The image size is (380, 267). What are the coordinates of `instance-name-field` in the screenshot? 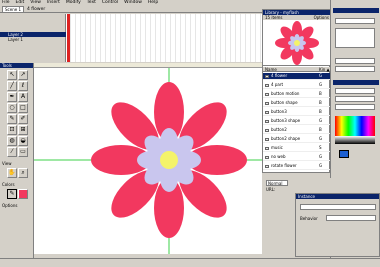 It's located at (338, 207).